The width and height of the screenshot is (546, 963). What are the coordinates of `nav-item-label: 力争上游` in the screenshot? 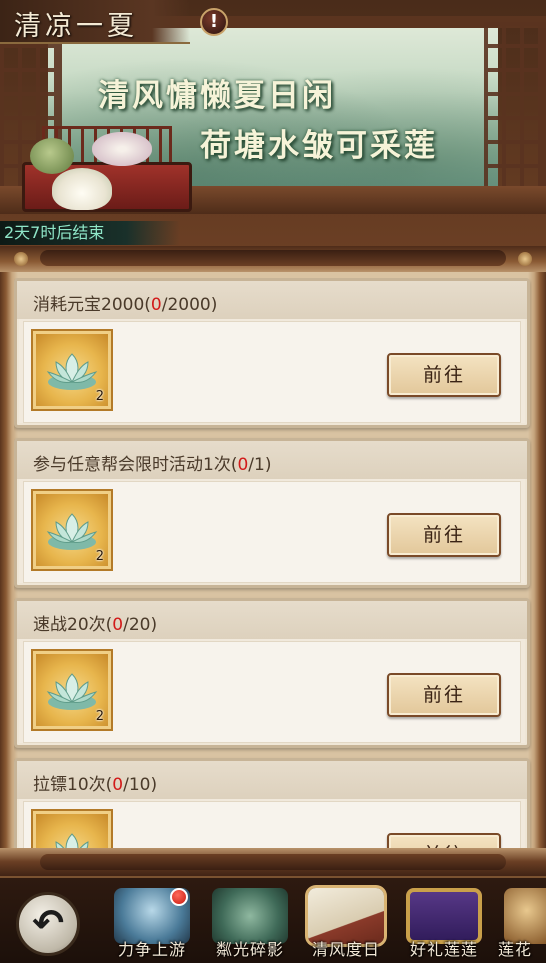 It's located at (151, 949).